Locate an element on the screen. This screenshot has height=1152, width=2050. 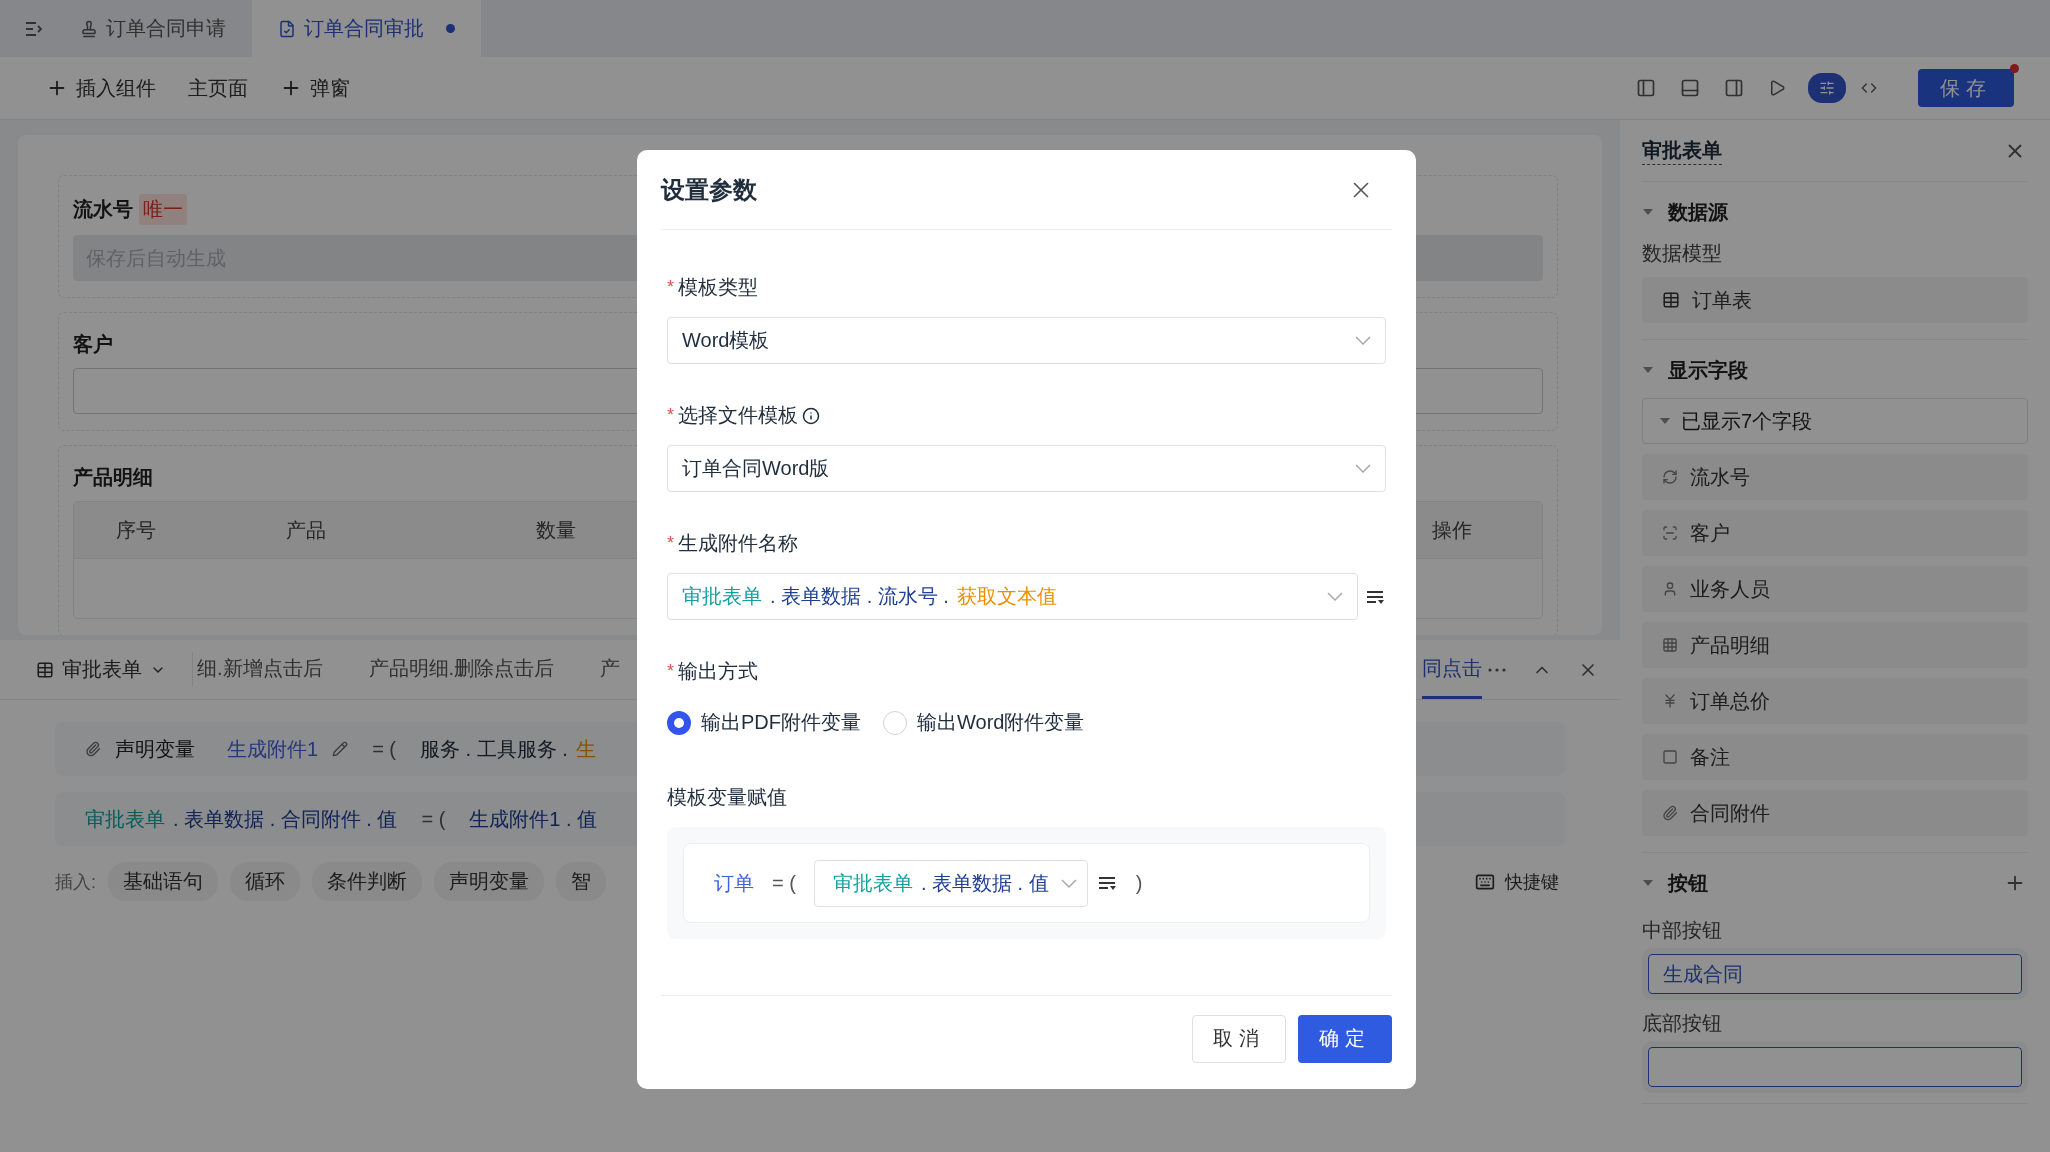
statement-keyword: 声明变量 is located at coordinates (155, 749).